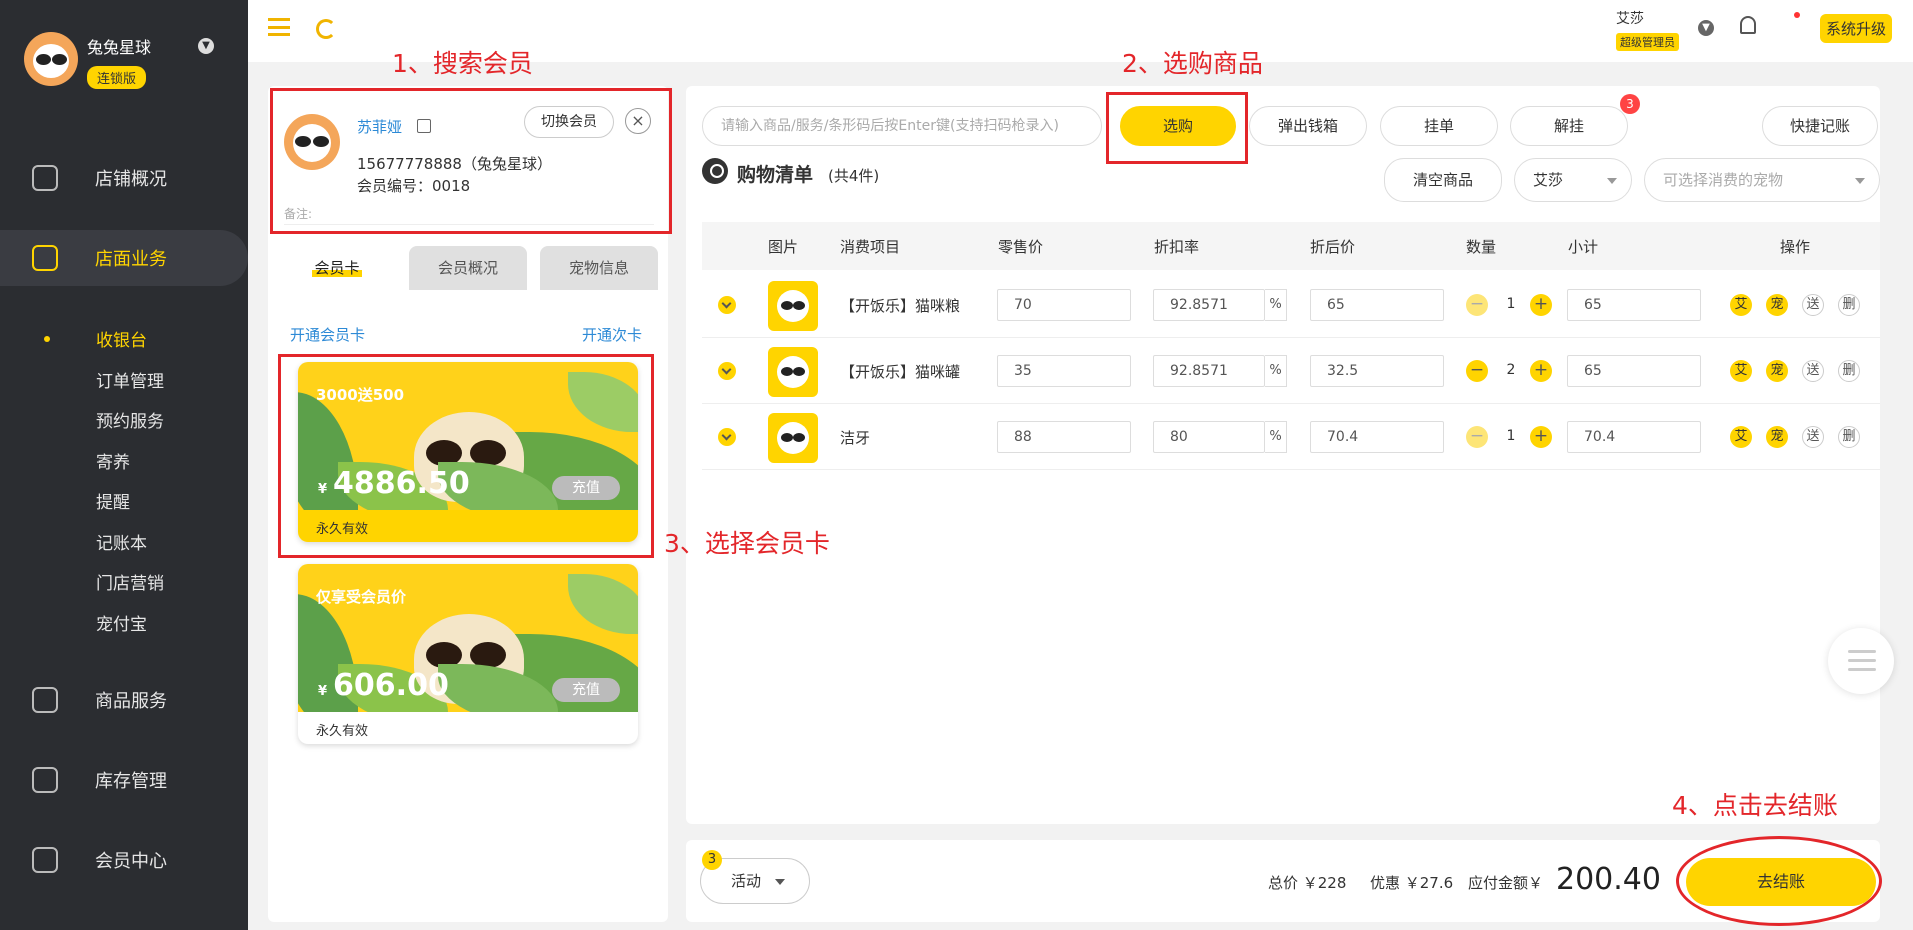 Image resolution: width=1913 pixels, height=930 pixels. I want to click on nav-label: 会员中心, so click(131, 861).